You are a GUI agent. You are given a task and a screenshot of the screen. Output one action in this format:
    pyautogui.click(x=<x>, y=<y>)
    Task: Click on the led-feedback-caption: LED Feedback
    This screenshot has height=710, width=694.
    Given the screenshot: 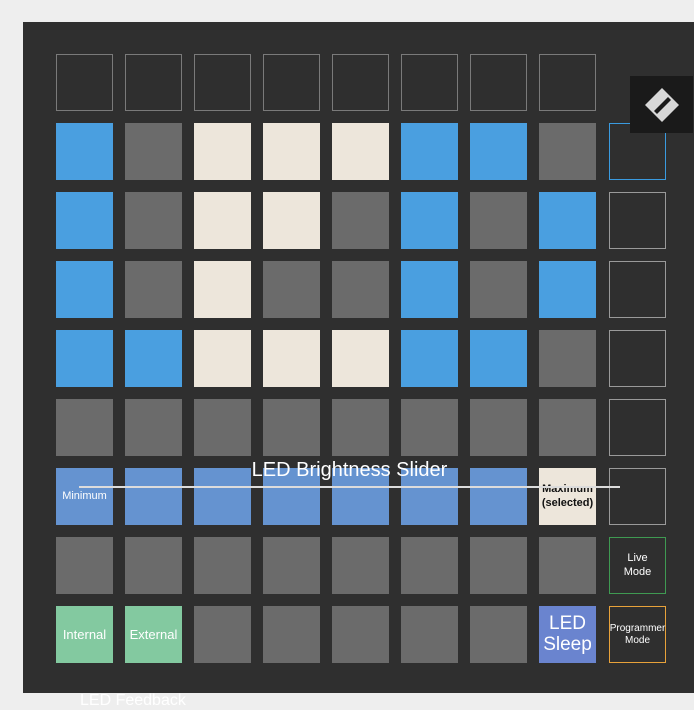 What is the action you would take?
    pyautogui.click(x=133, y=700)
    